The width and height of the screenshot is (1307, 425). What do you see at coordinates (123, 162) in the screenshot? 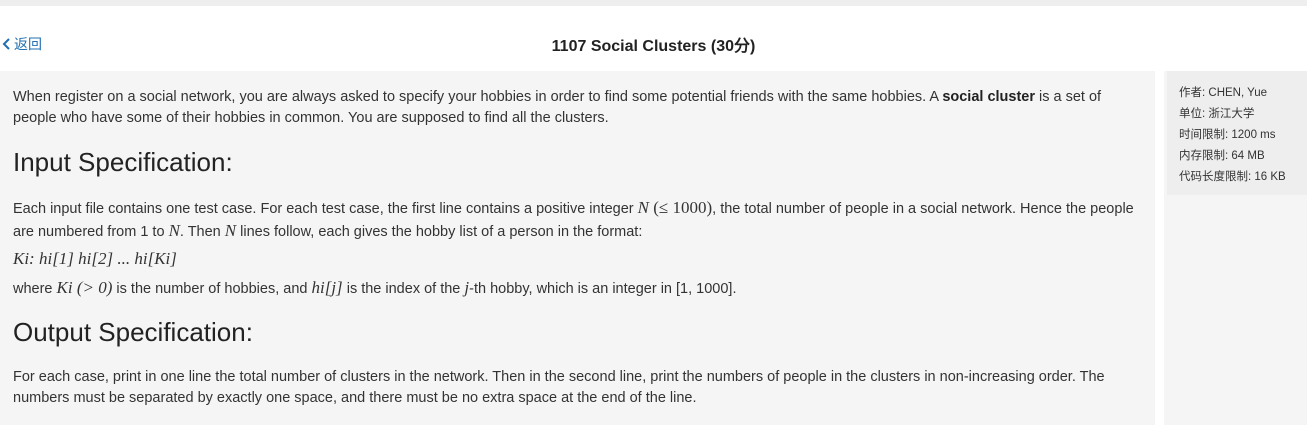
I see `input-heading: Input Specification:` at bounding box center [123, 162].